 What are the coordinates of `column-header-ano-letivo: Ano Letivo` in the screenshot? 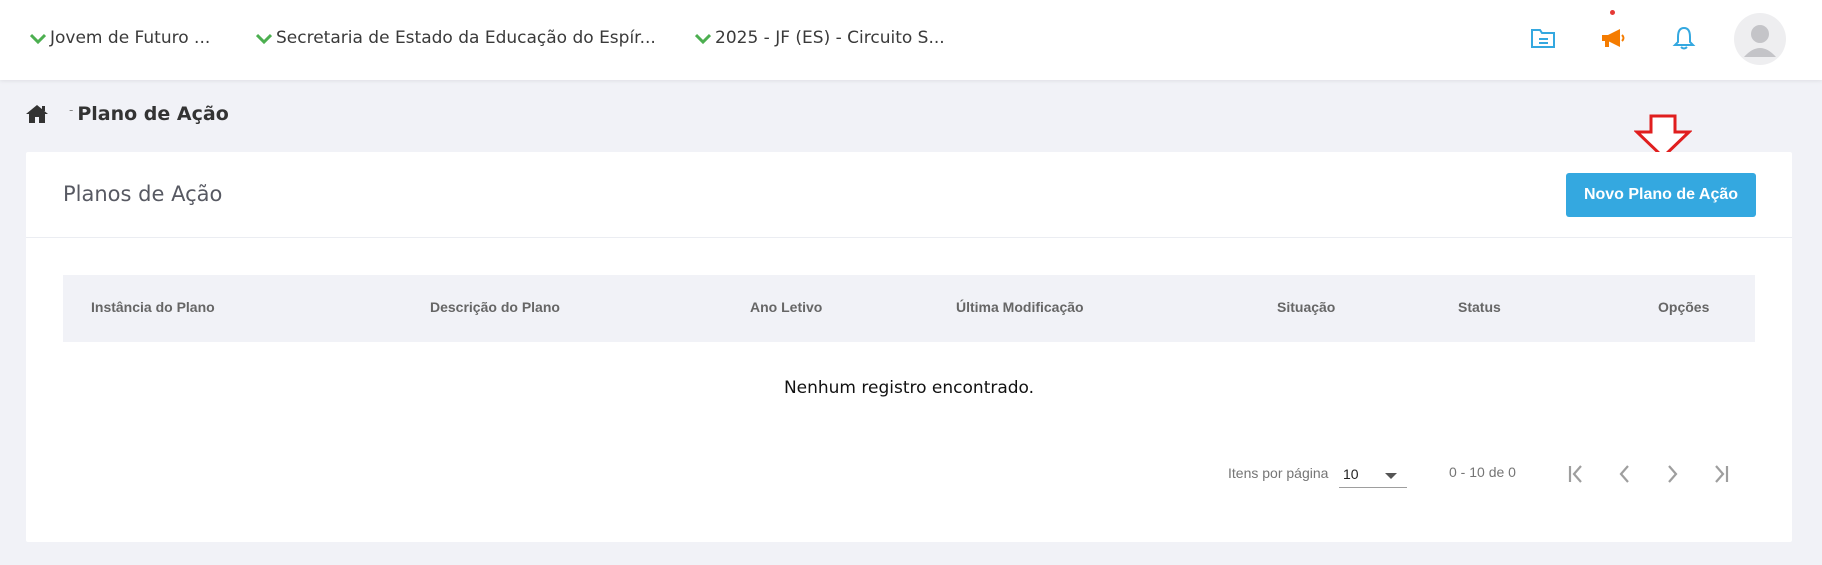 It's located at (786, 307).